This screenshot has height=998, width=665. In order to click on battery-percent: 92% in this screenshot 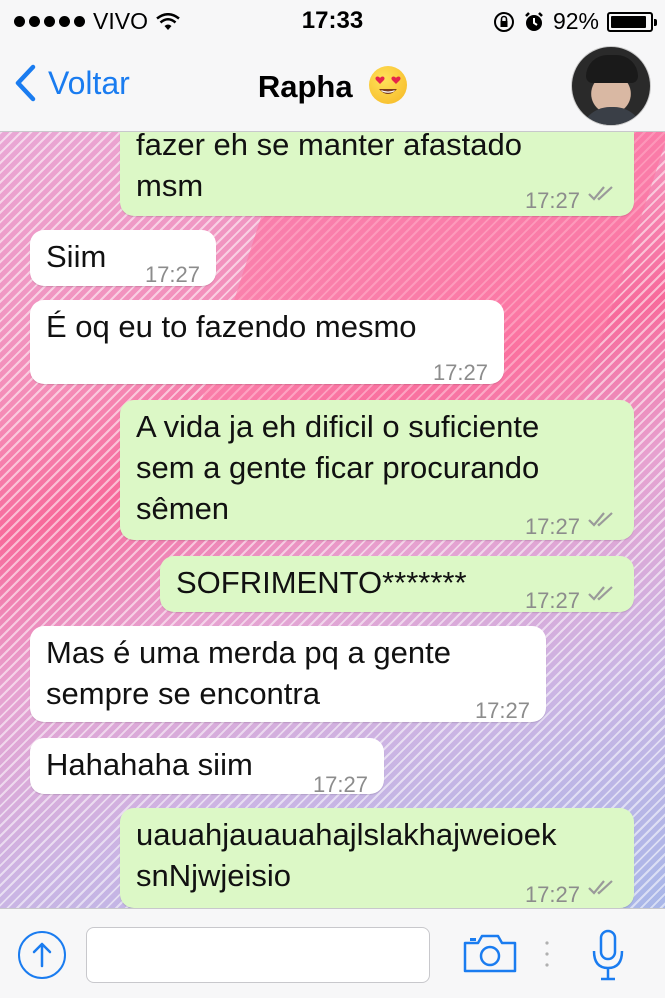, I will do `click(575, 21)`.